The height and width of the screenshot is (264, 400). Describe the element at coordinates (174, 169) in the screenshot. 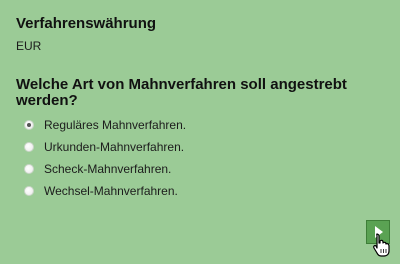

I see `option-cheque: Scheck-Mahnverfahren.` at that location.